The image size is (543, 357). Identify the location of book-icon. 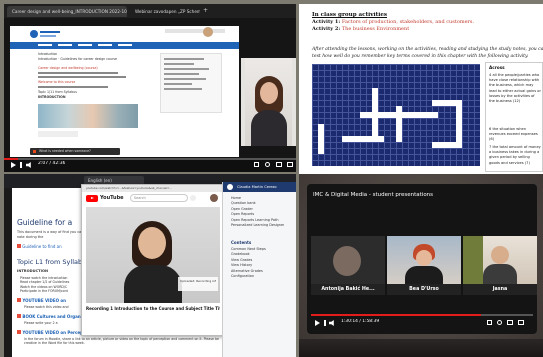
(19, 316).